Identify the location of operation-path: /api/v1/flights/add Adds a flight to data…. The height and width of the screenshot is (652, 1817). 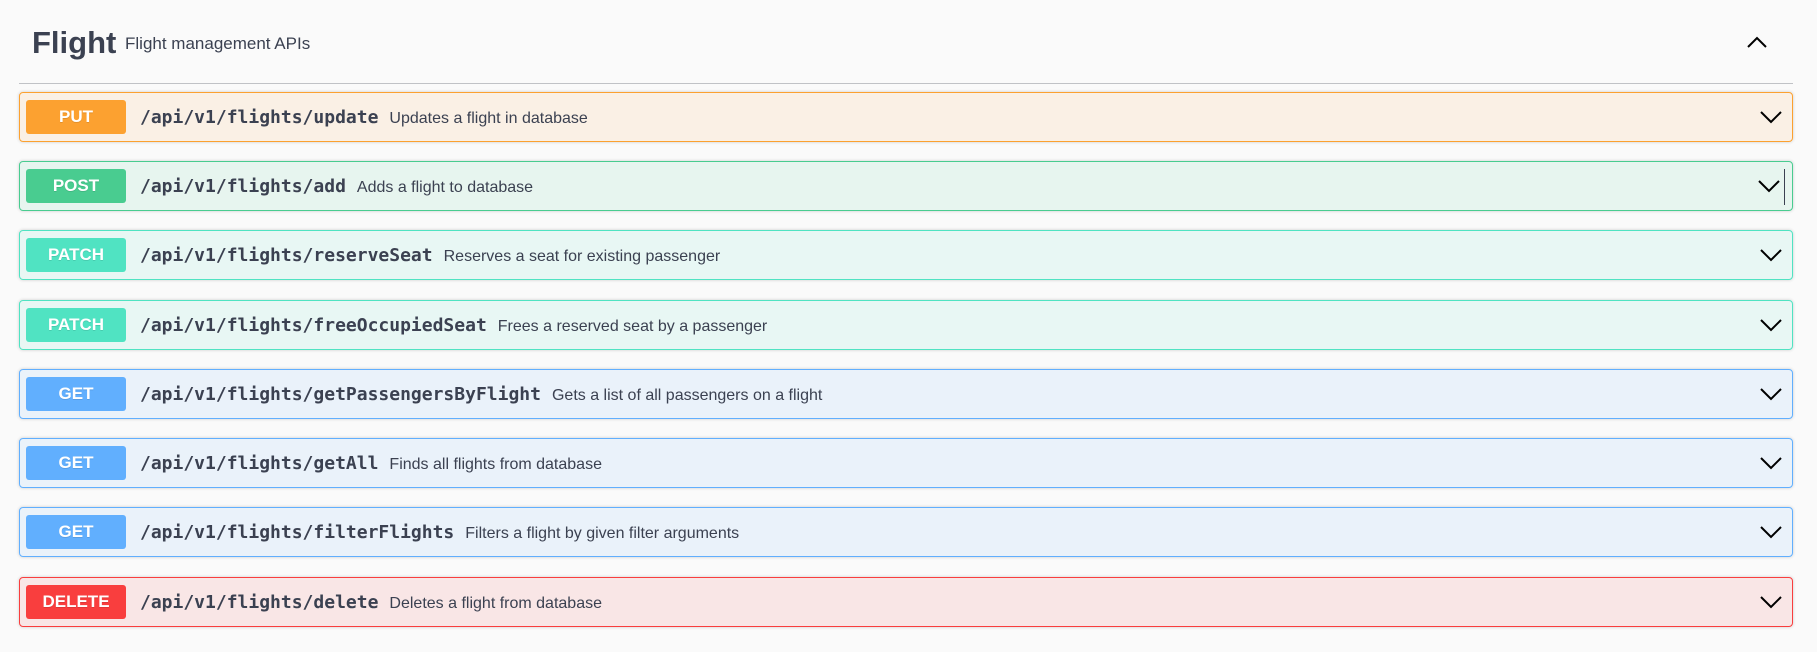
(336, 187).